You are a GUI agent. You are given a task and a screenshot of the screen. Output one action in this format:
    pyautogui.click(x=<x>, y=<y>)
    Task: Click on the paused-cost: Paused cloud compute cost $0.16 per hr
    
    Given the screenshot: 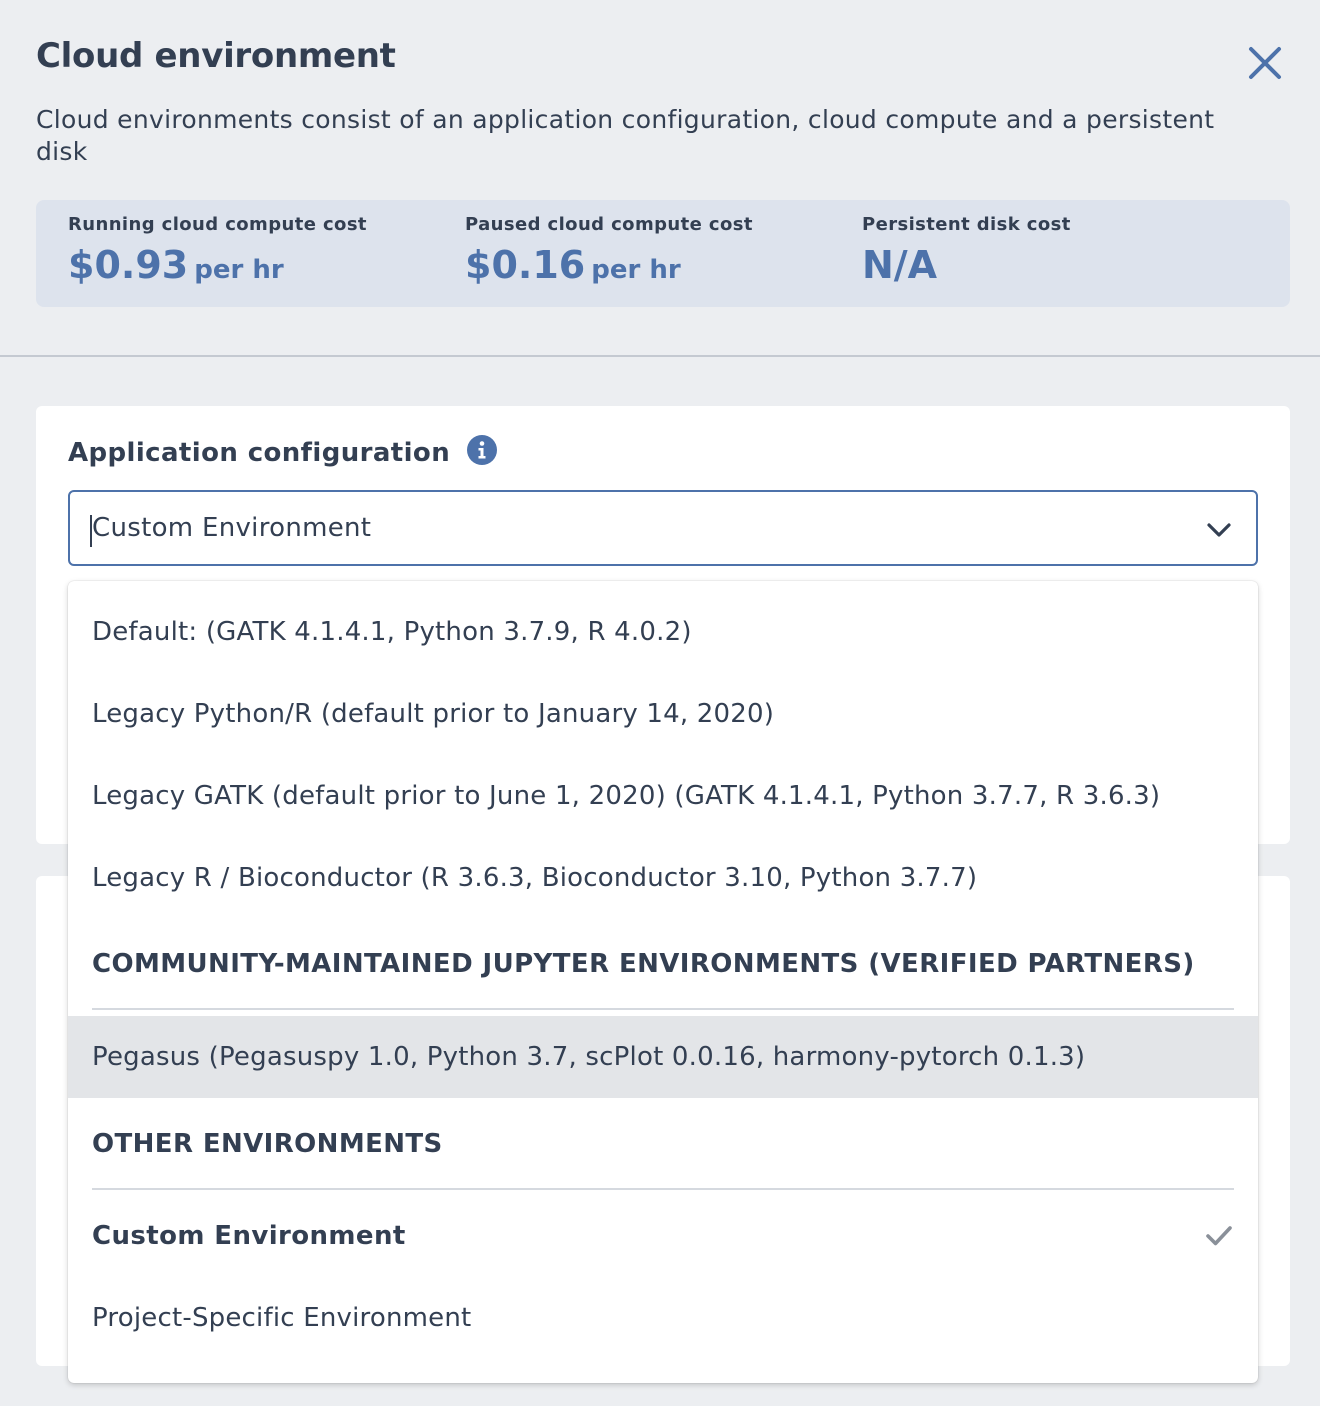 What is the action you would take?
    pyautogui.click(x=609, y=250)
    